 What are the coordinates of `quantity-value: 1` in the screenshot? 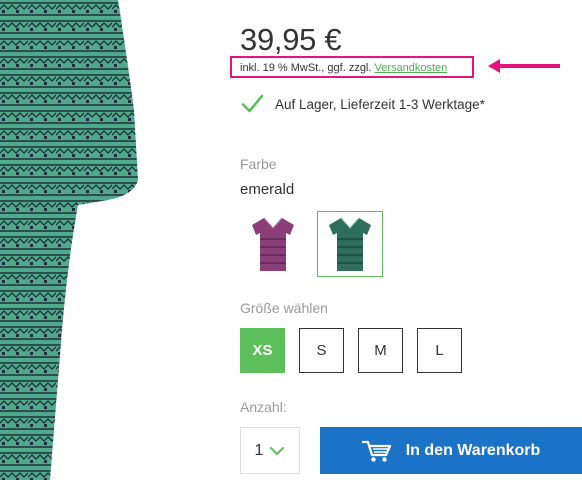 It's located at (259, 450).